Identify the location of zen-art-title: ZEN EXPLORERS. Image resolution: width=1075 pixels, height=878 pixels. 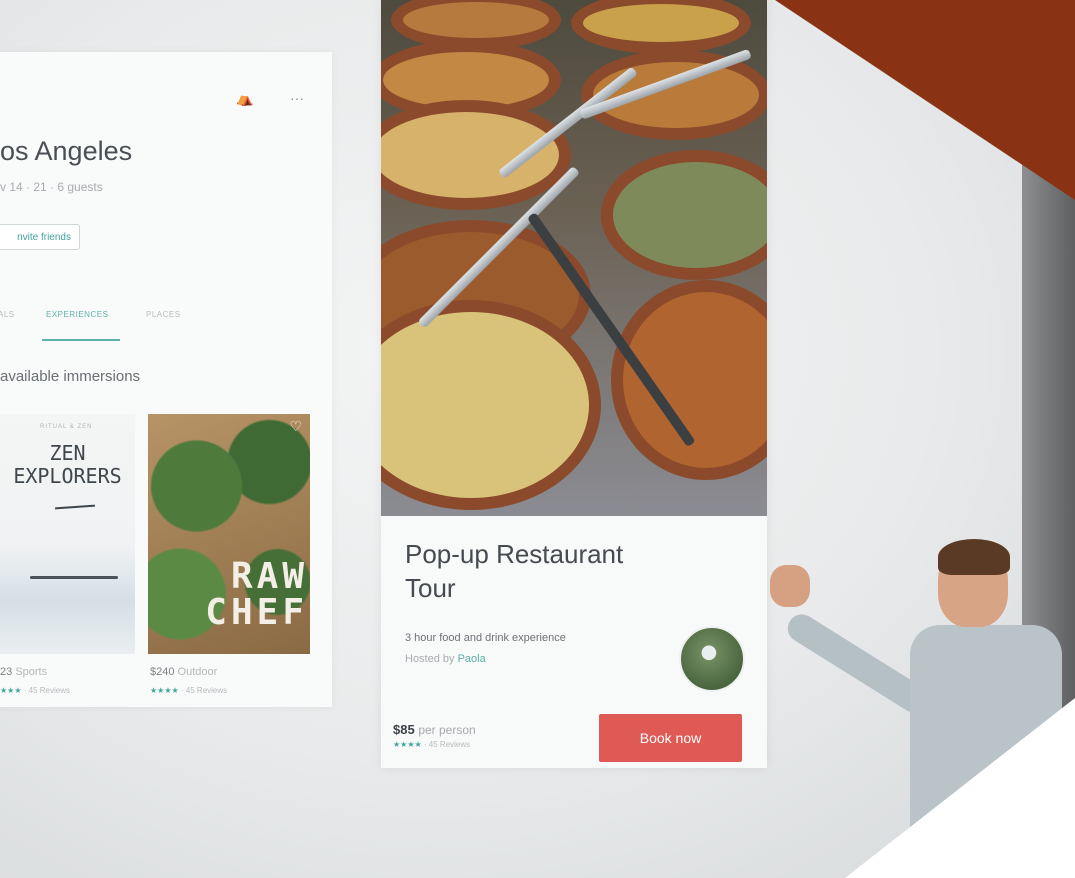
(67, 464).